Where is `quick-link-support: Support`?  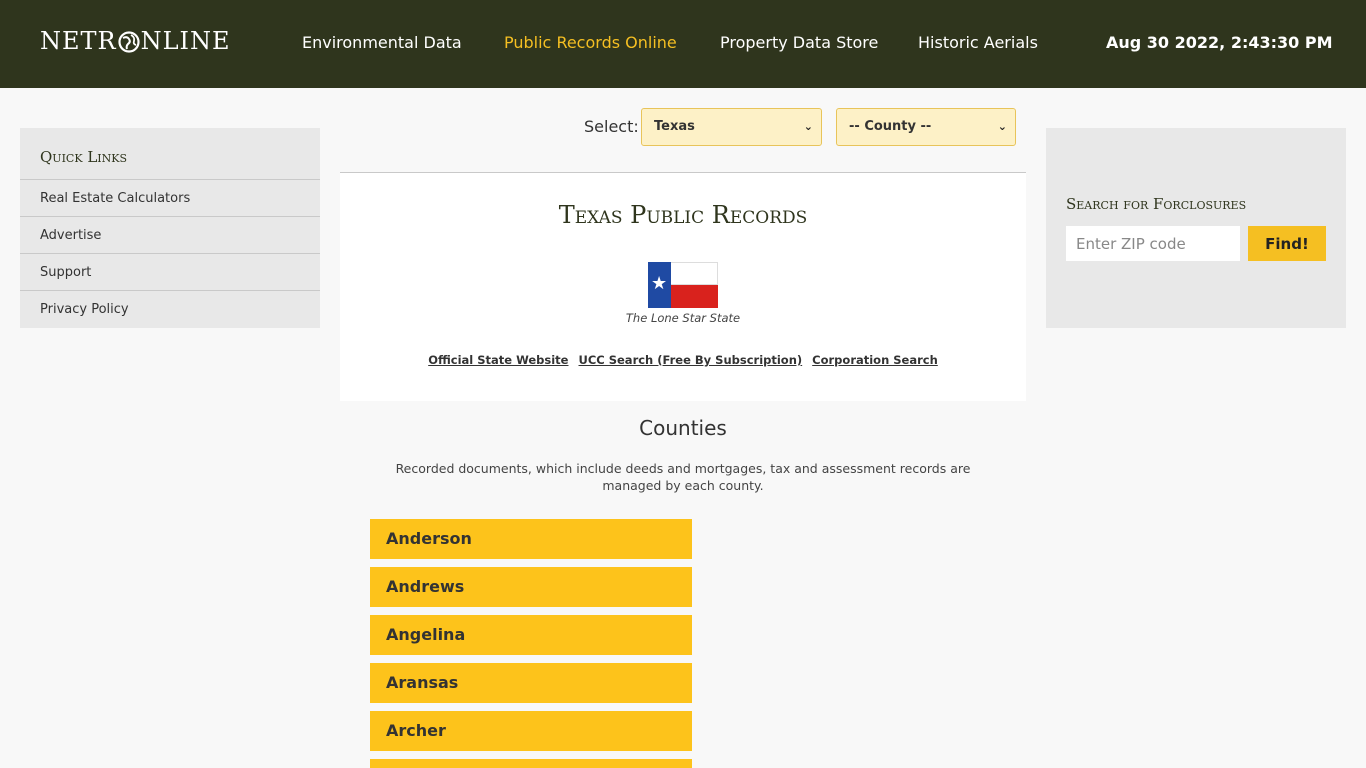 quick-link-support: Support is located at coordinates (170, 271).